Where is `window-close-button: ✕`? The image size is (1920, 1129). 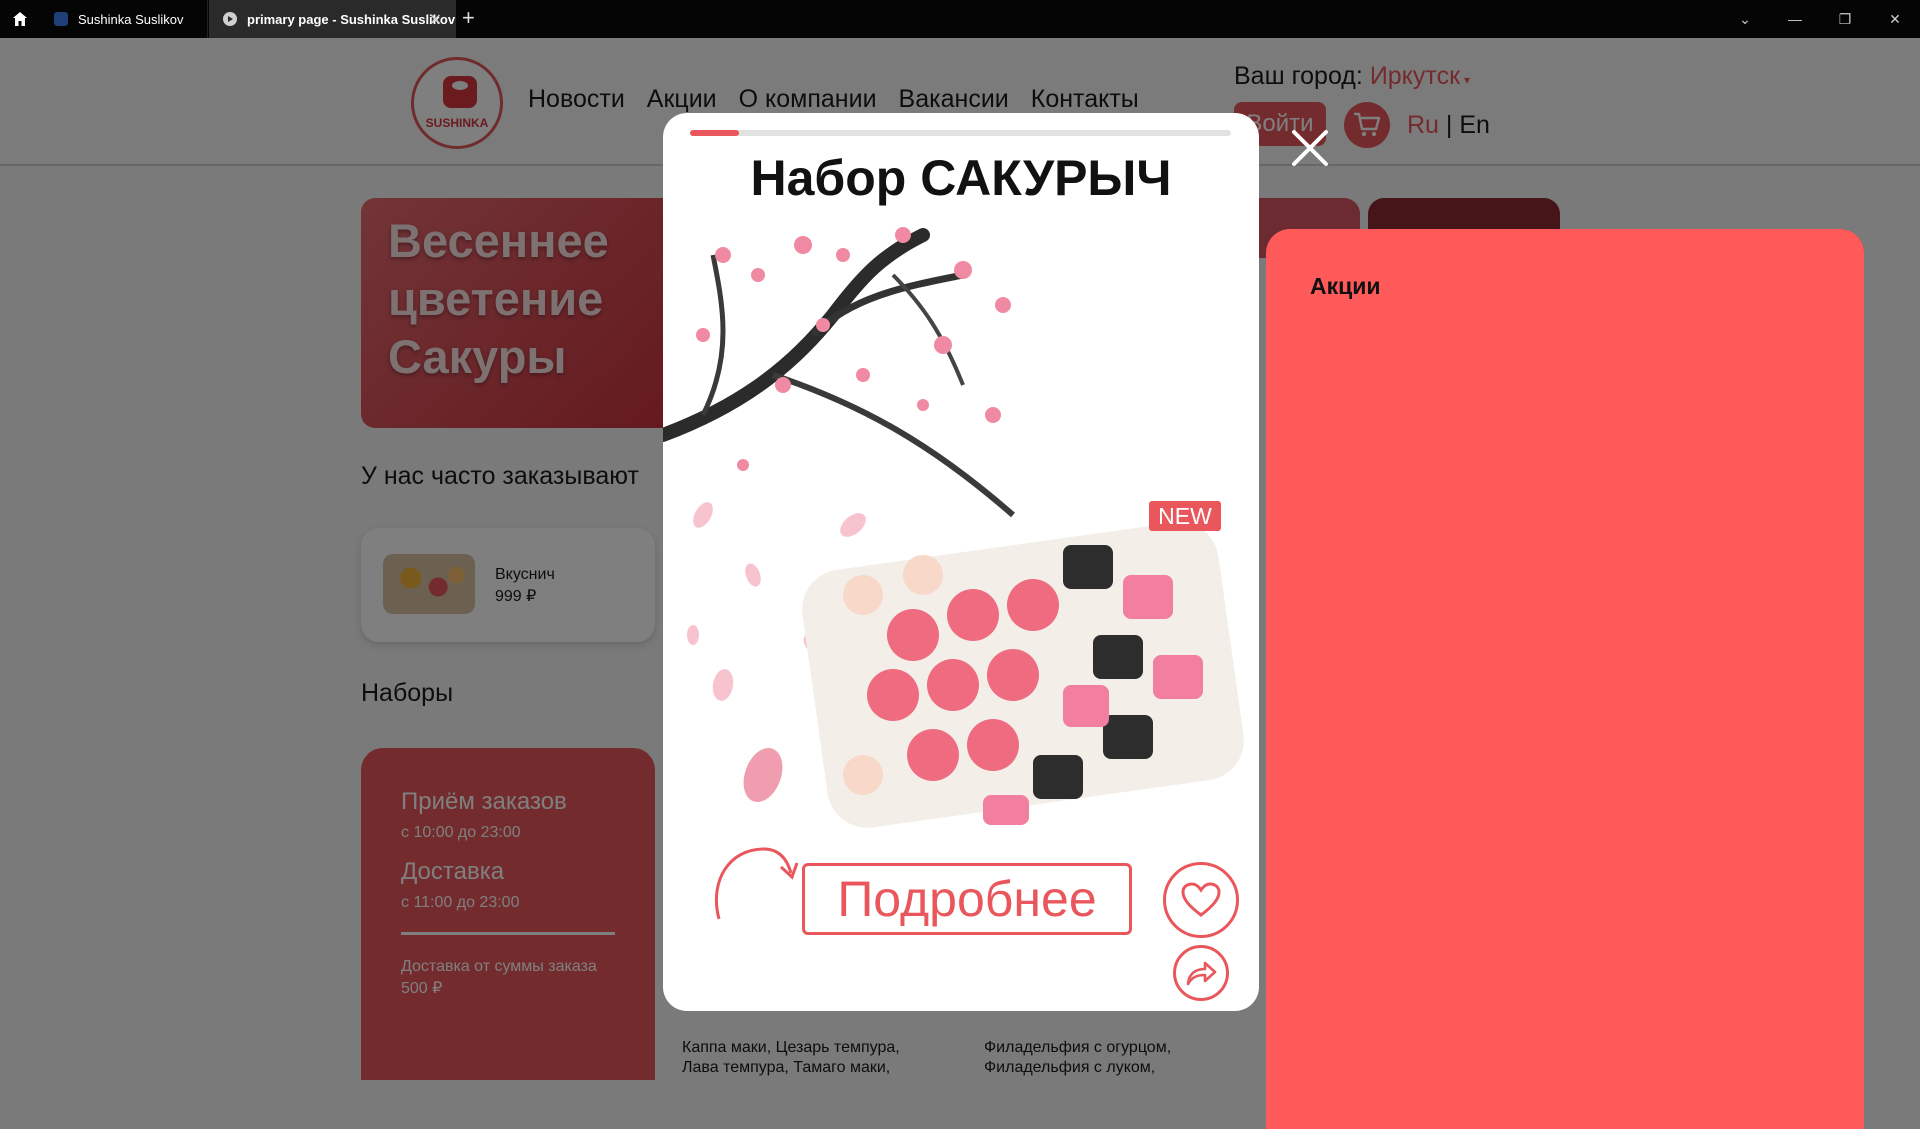 window-close-button: ✕ is located at coordinates (1895, 19).